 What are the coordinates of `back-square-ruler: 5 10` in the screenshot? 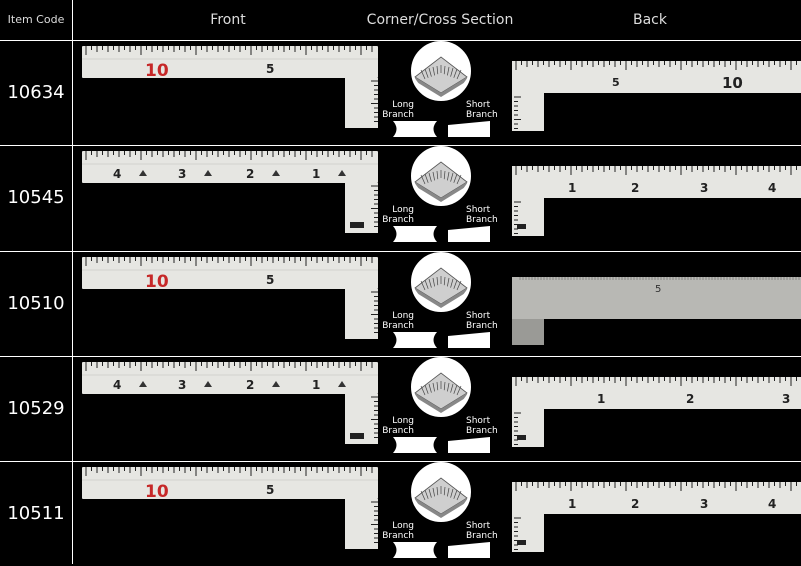 It's located at (656, 96).